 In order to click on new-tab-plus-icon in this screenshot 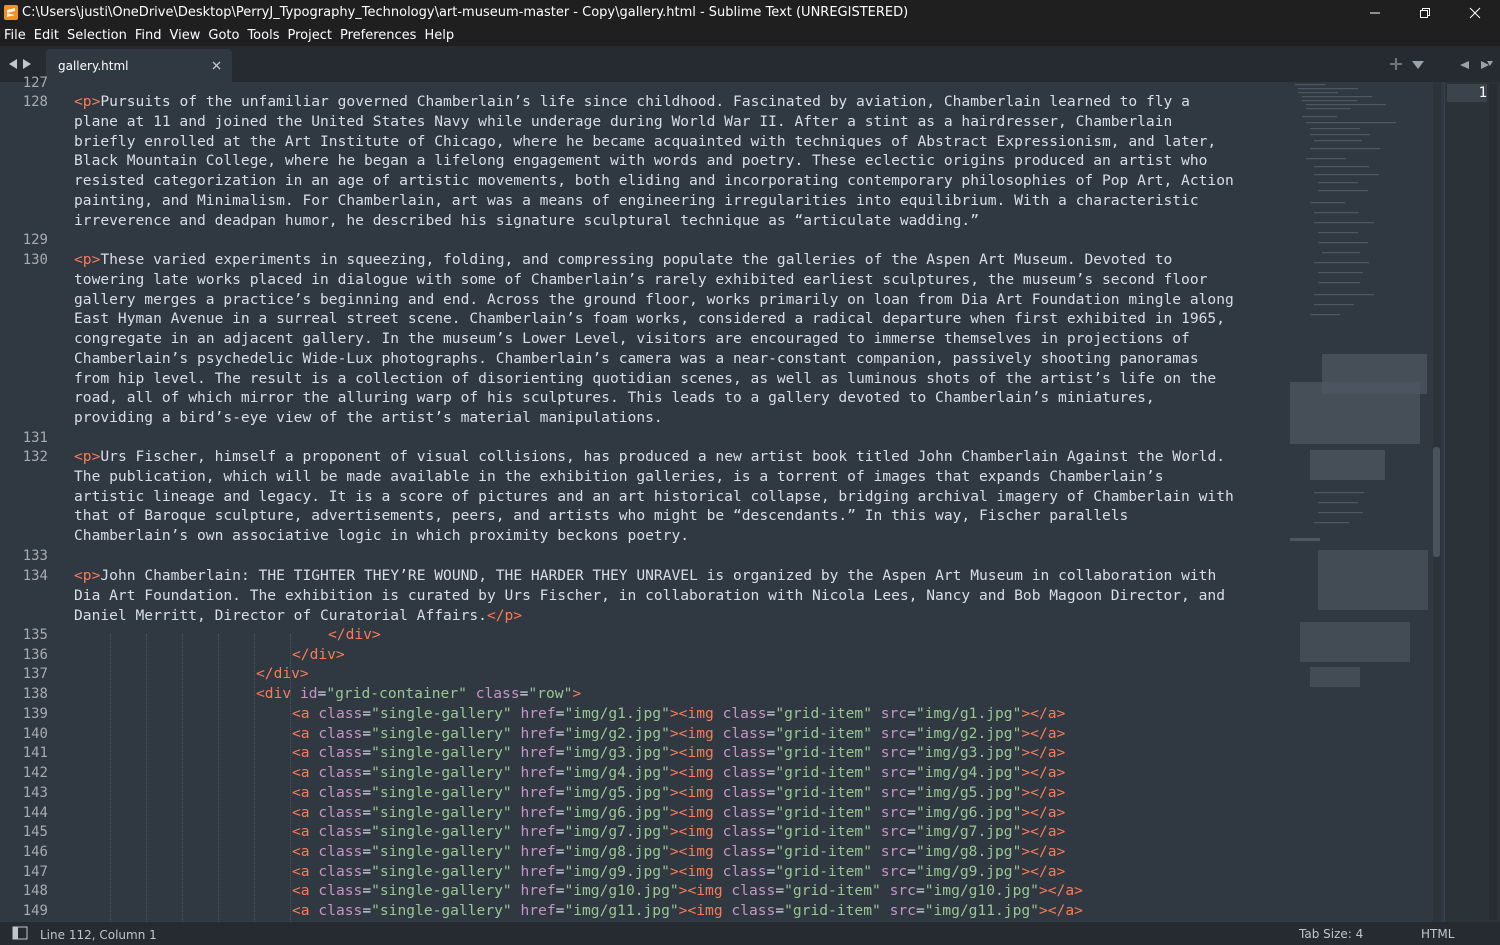, I will do `click(1396, 64)`.